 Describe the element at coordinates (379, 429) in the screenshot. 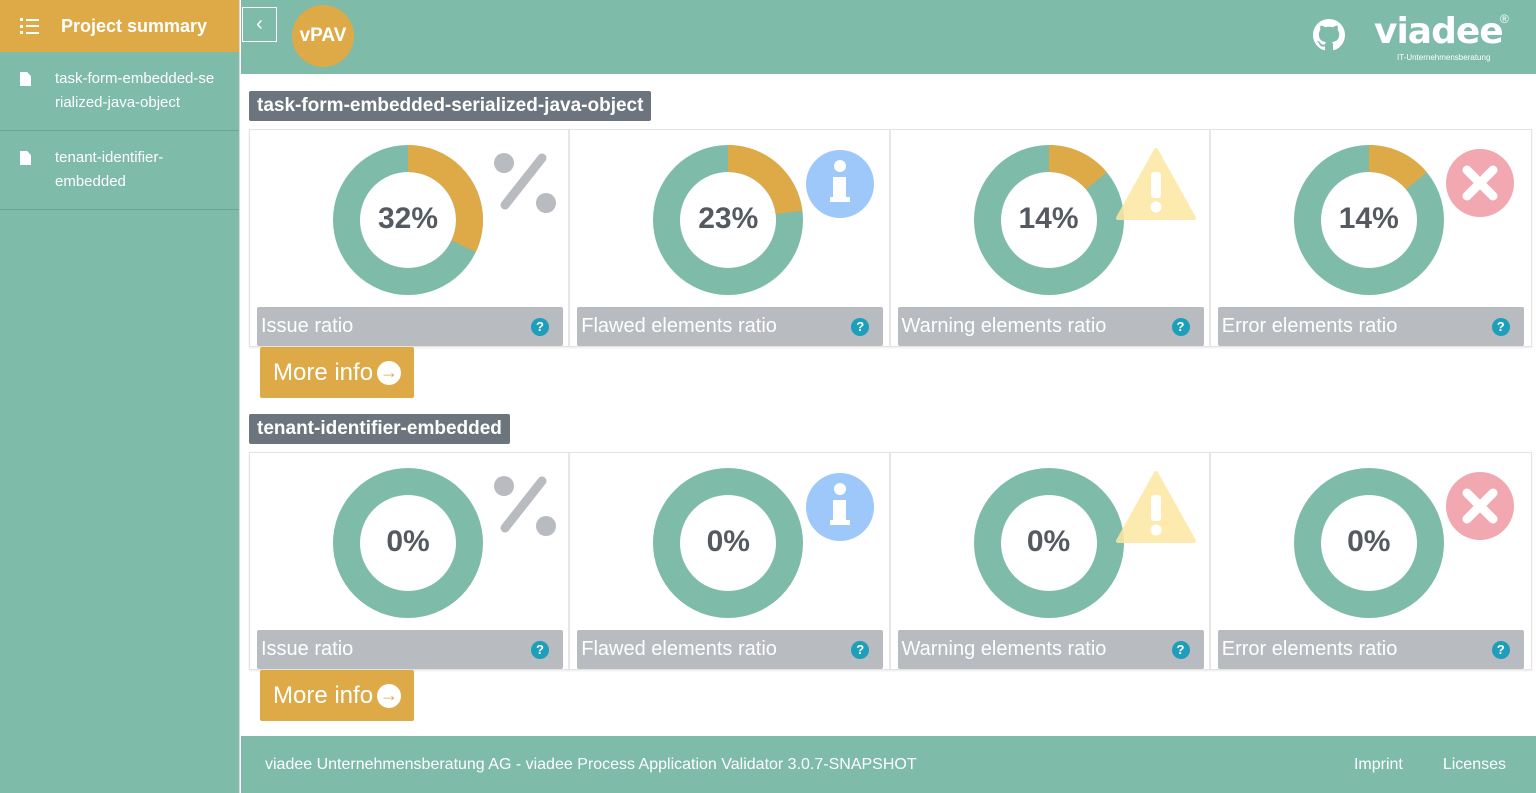

I see `project-title: tenant-identifier-embedded` at that location.